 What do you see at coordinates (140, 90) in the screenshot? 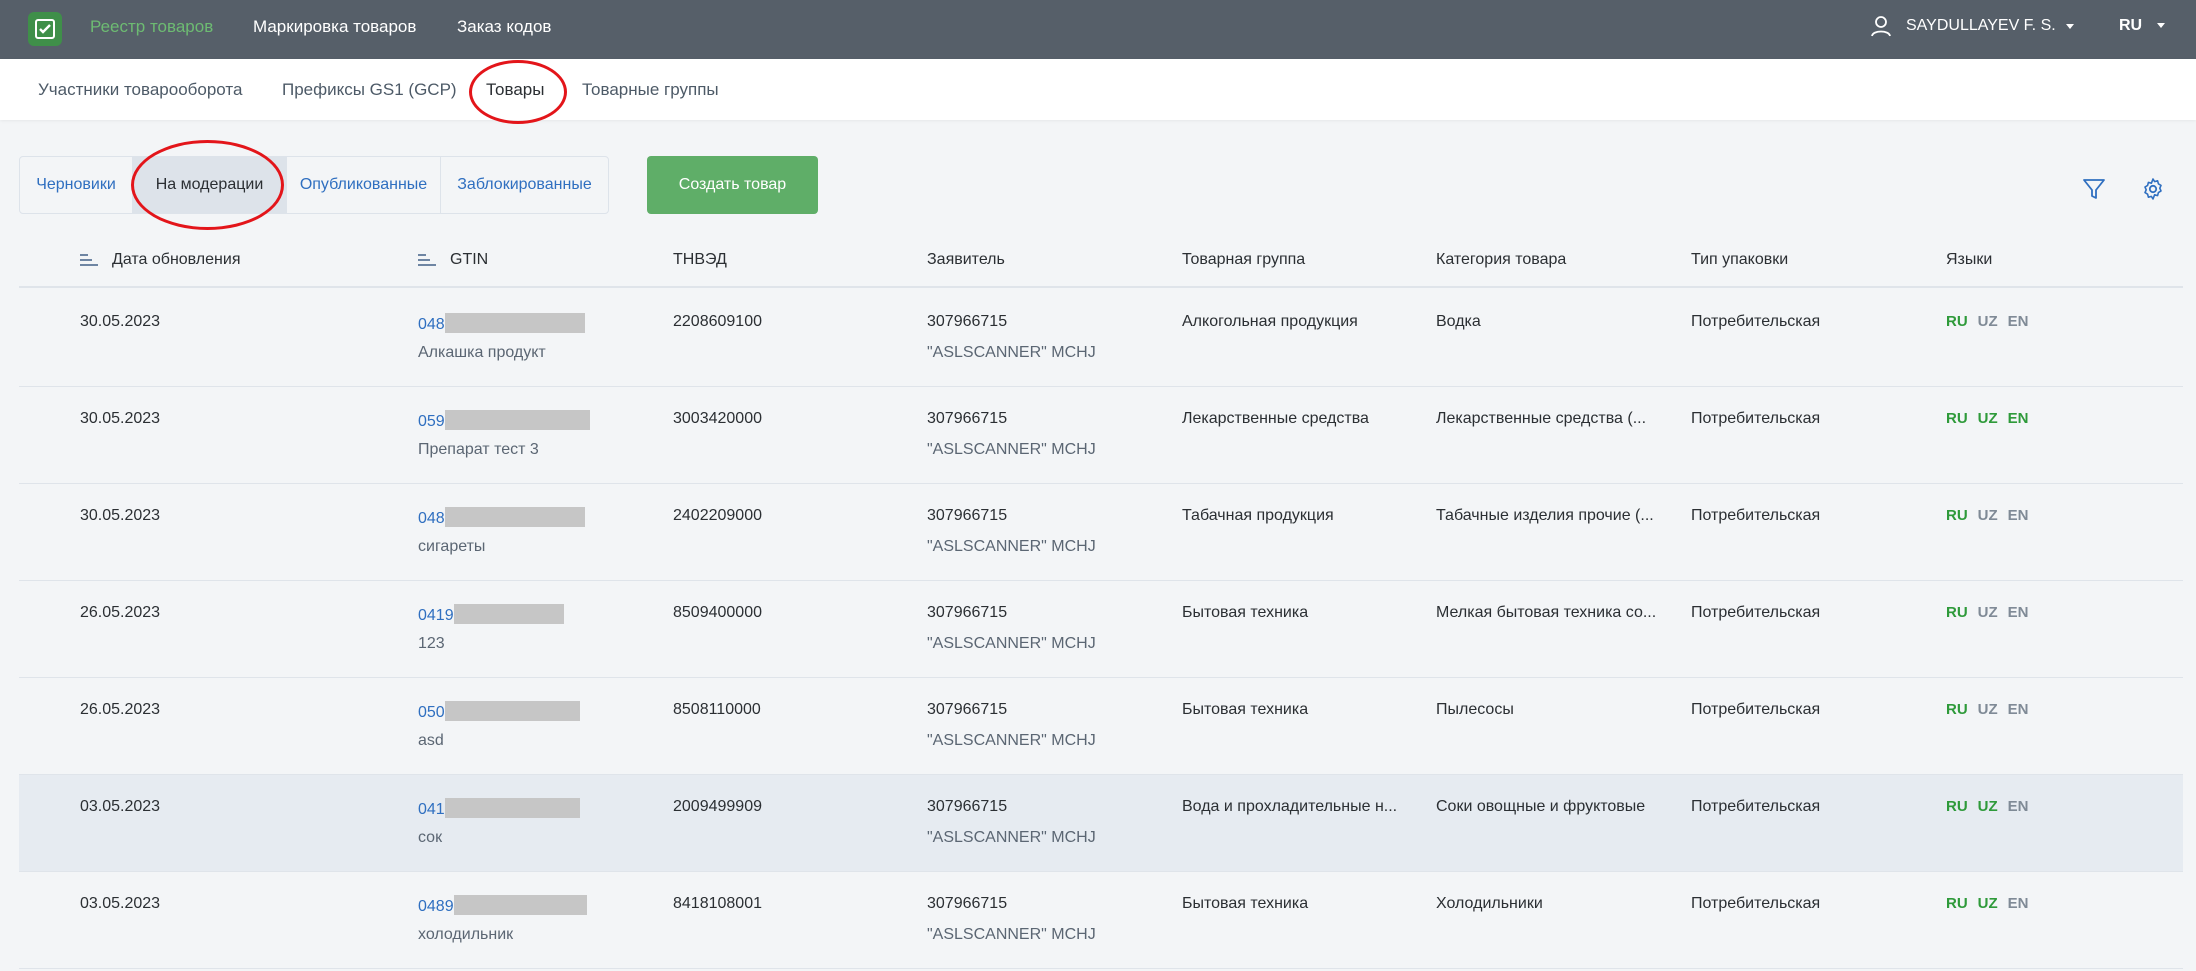
I see `tab-trade-participants: Участники товарооборота` at bounding box center [140, 90].